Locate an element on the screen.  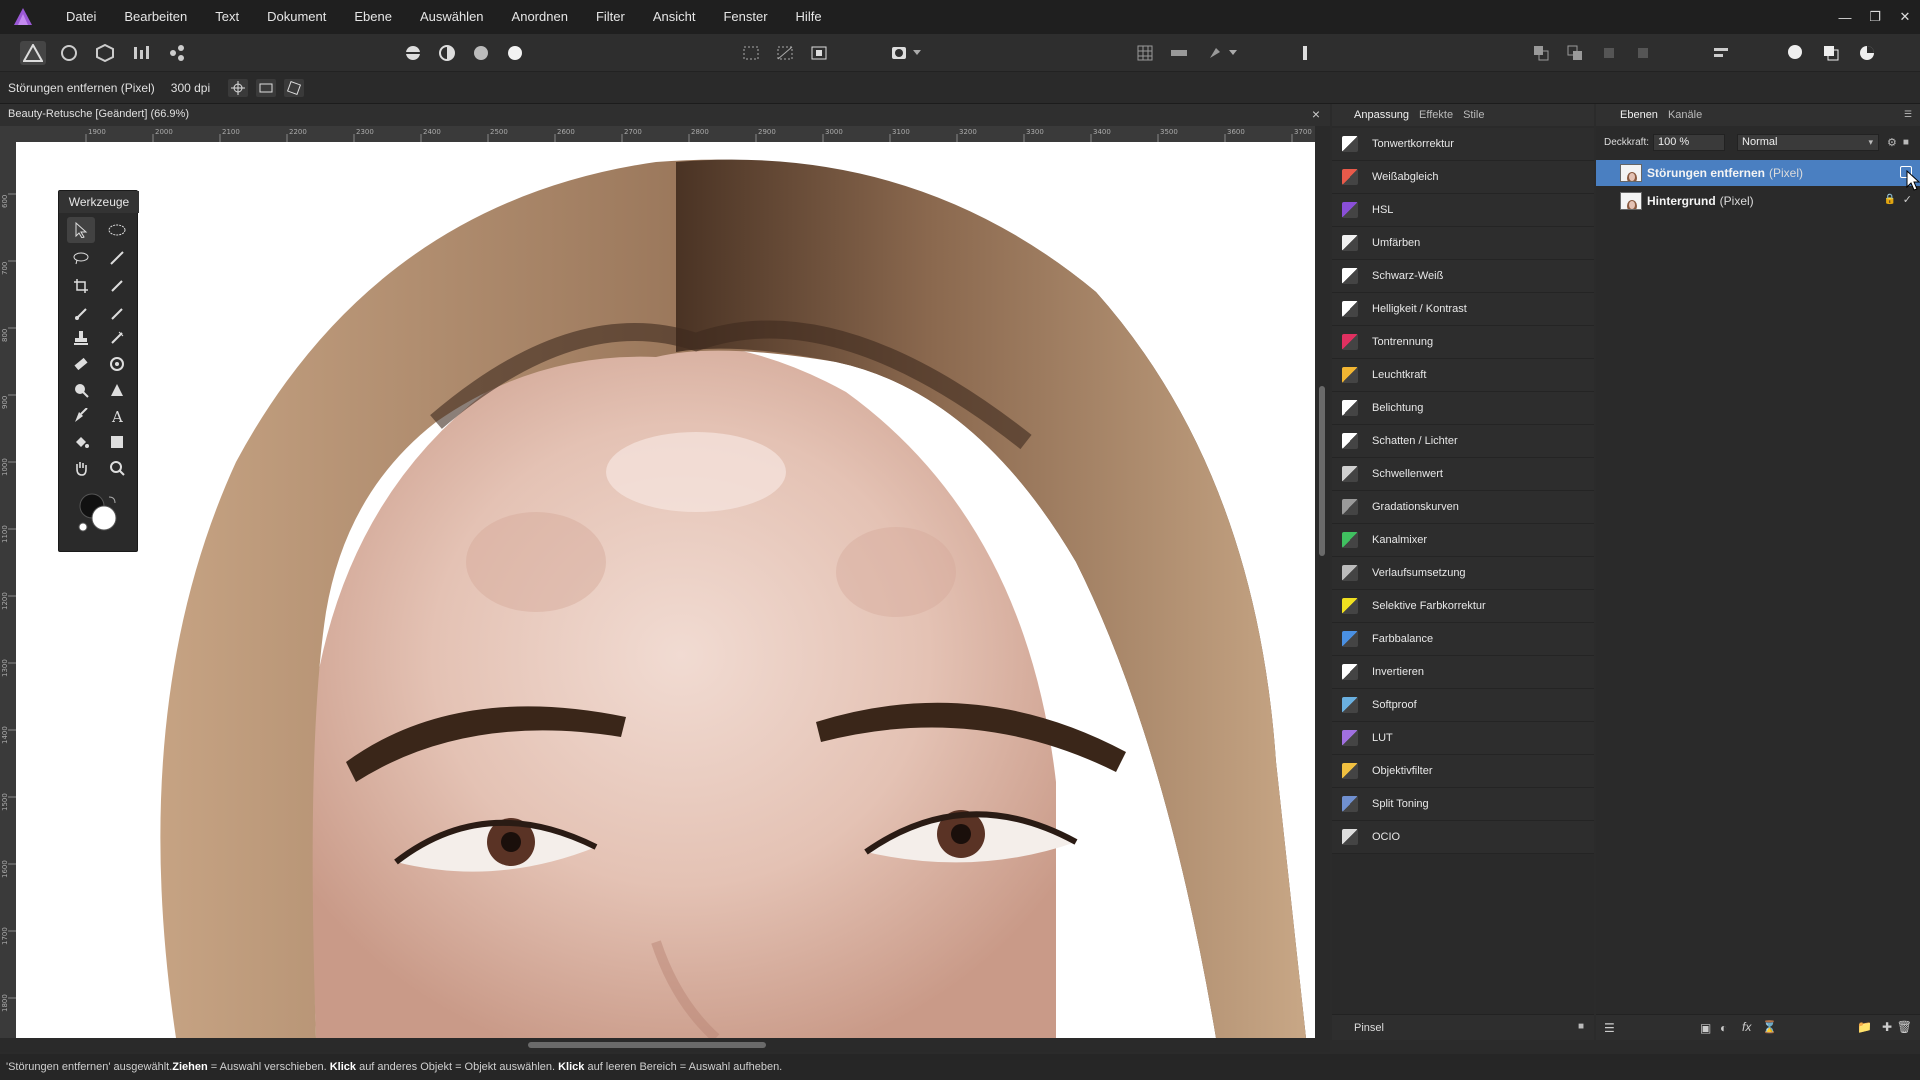
hand-tool-icon is located at coordinates (81, 468).